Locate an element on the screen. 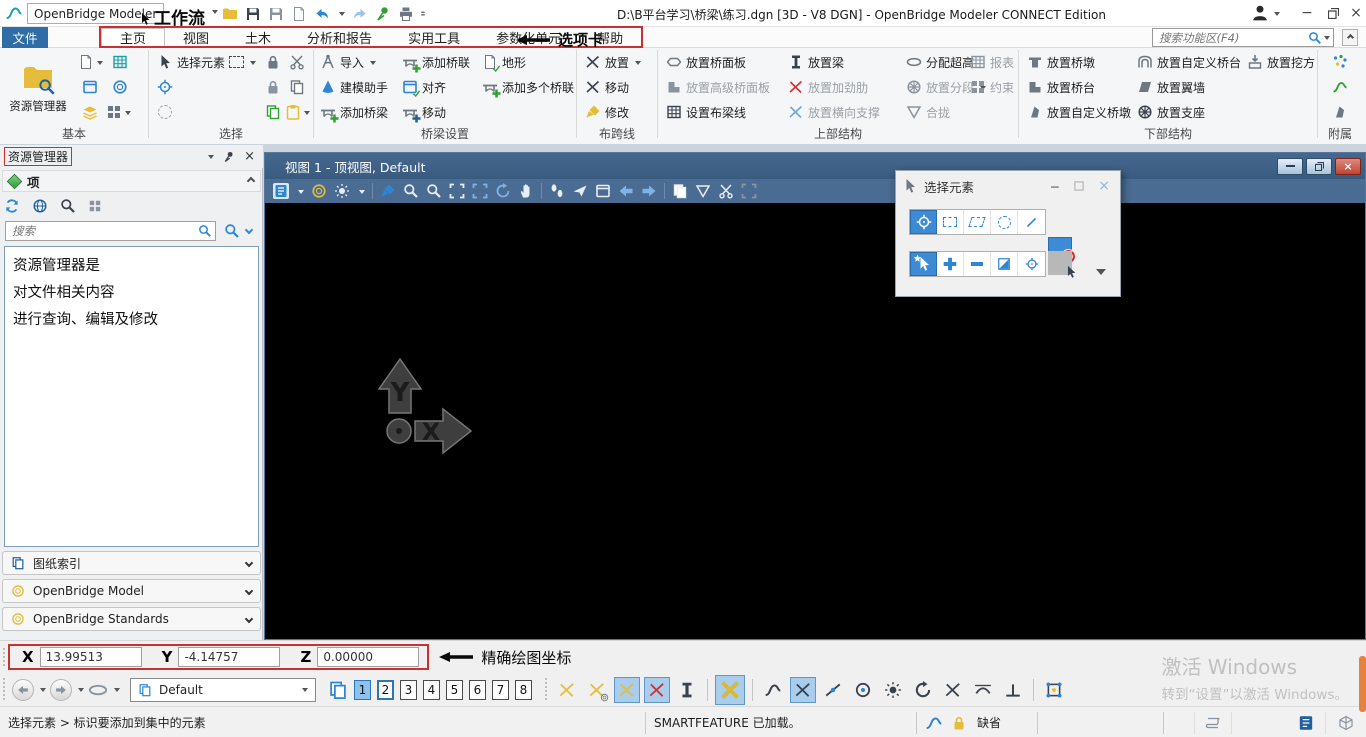 The width and height of the screenshot is (1366, 737). snap-bisector-button is located at coordinates (923, 690).